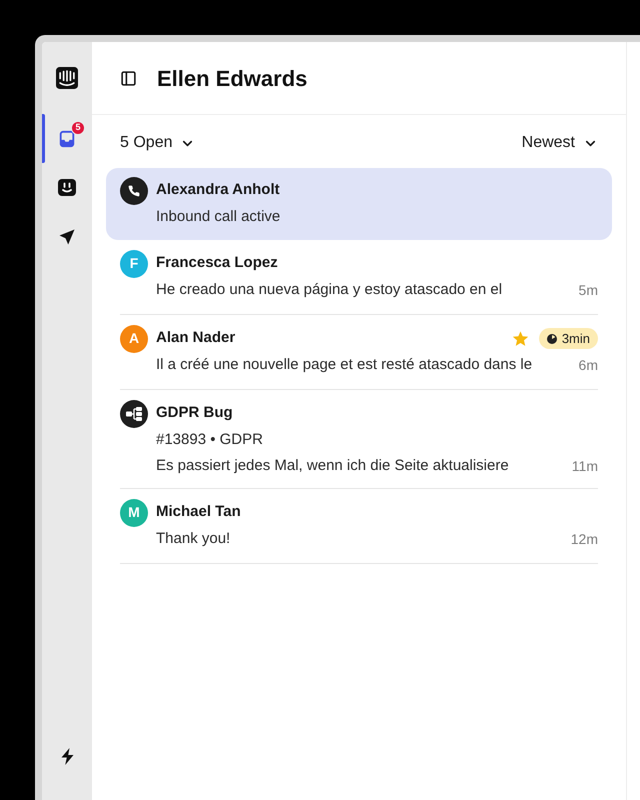  Describe the element at coordinates (585, 466) in the screenshot. I see `message-time: 11m` at that location.